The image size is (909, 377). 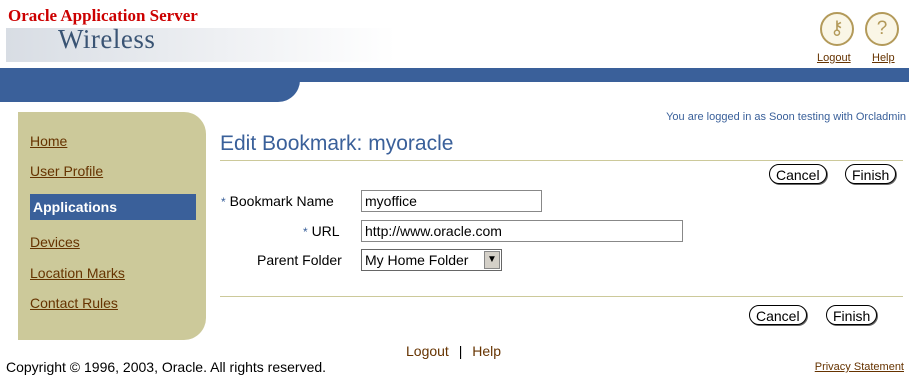 What do you see at coordinates (417, 260) in the screenshot?
I see `parent-folder-value: My Home Folder` at bounding box center [417, 260].